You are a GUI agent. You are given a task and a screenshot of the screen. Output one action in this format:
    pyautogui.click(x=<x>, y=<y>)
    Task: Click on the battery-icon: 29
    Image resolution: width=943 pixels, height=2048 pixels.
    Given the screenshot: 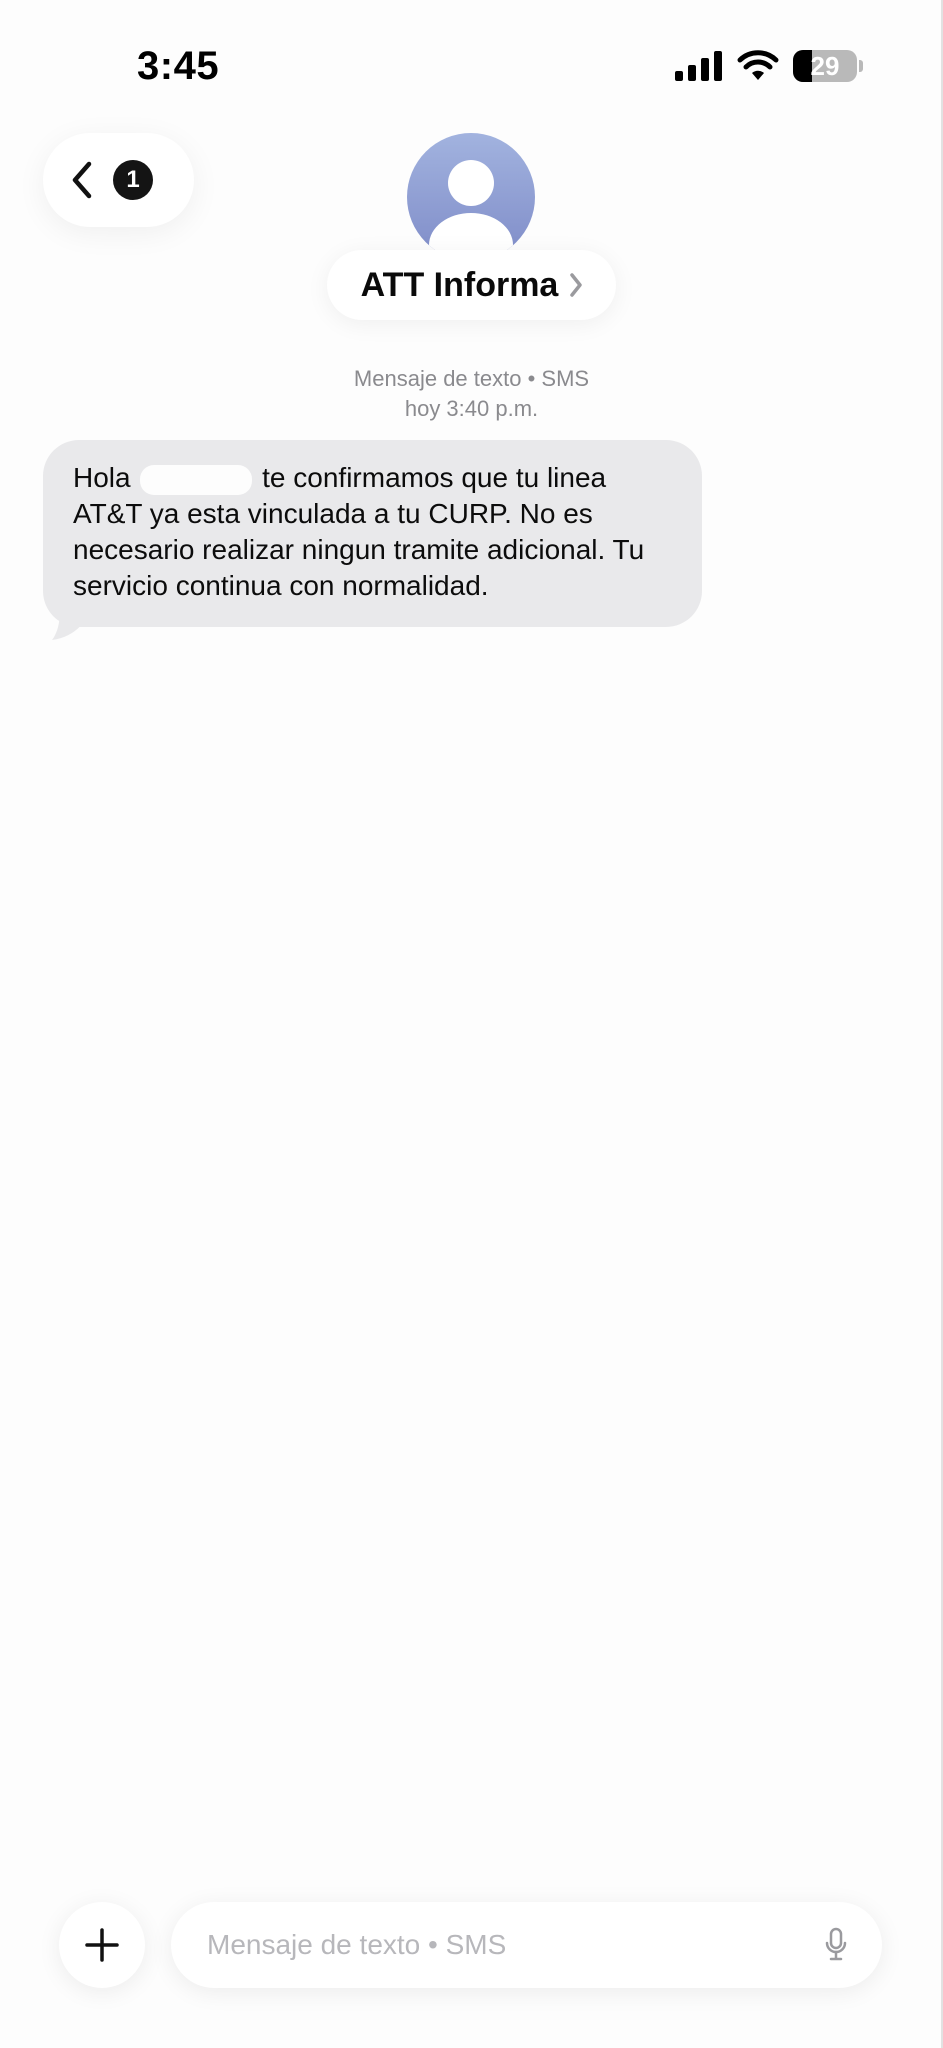 What is the action you would take?
    pyautogui.click(x=825, y=66)
    